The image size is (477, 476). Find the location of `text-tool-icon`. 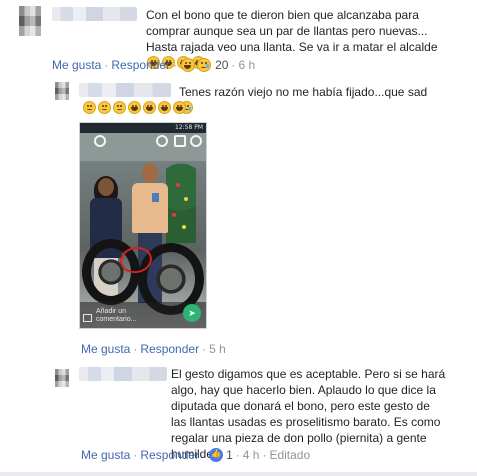

text-tool-icon is located at coordinates (180, 141).